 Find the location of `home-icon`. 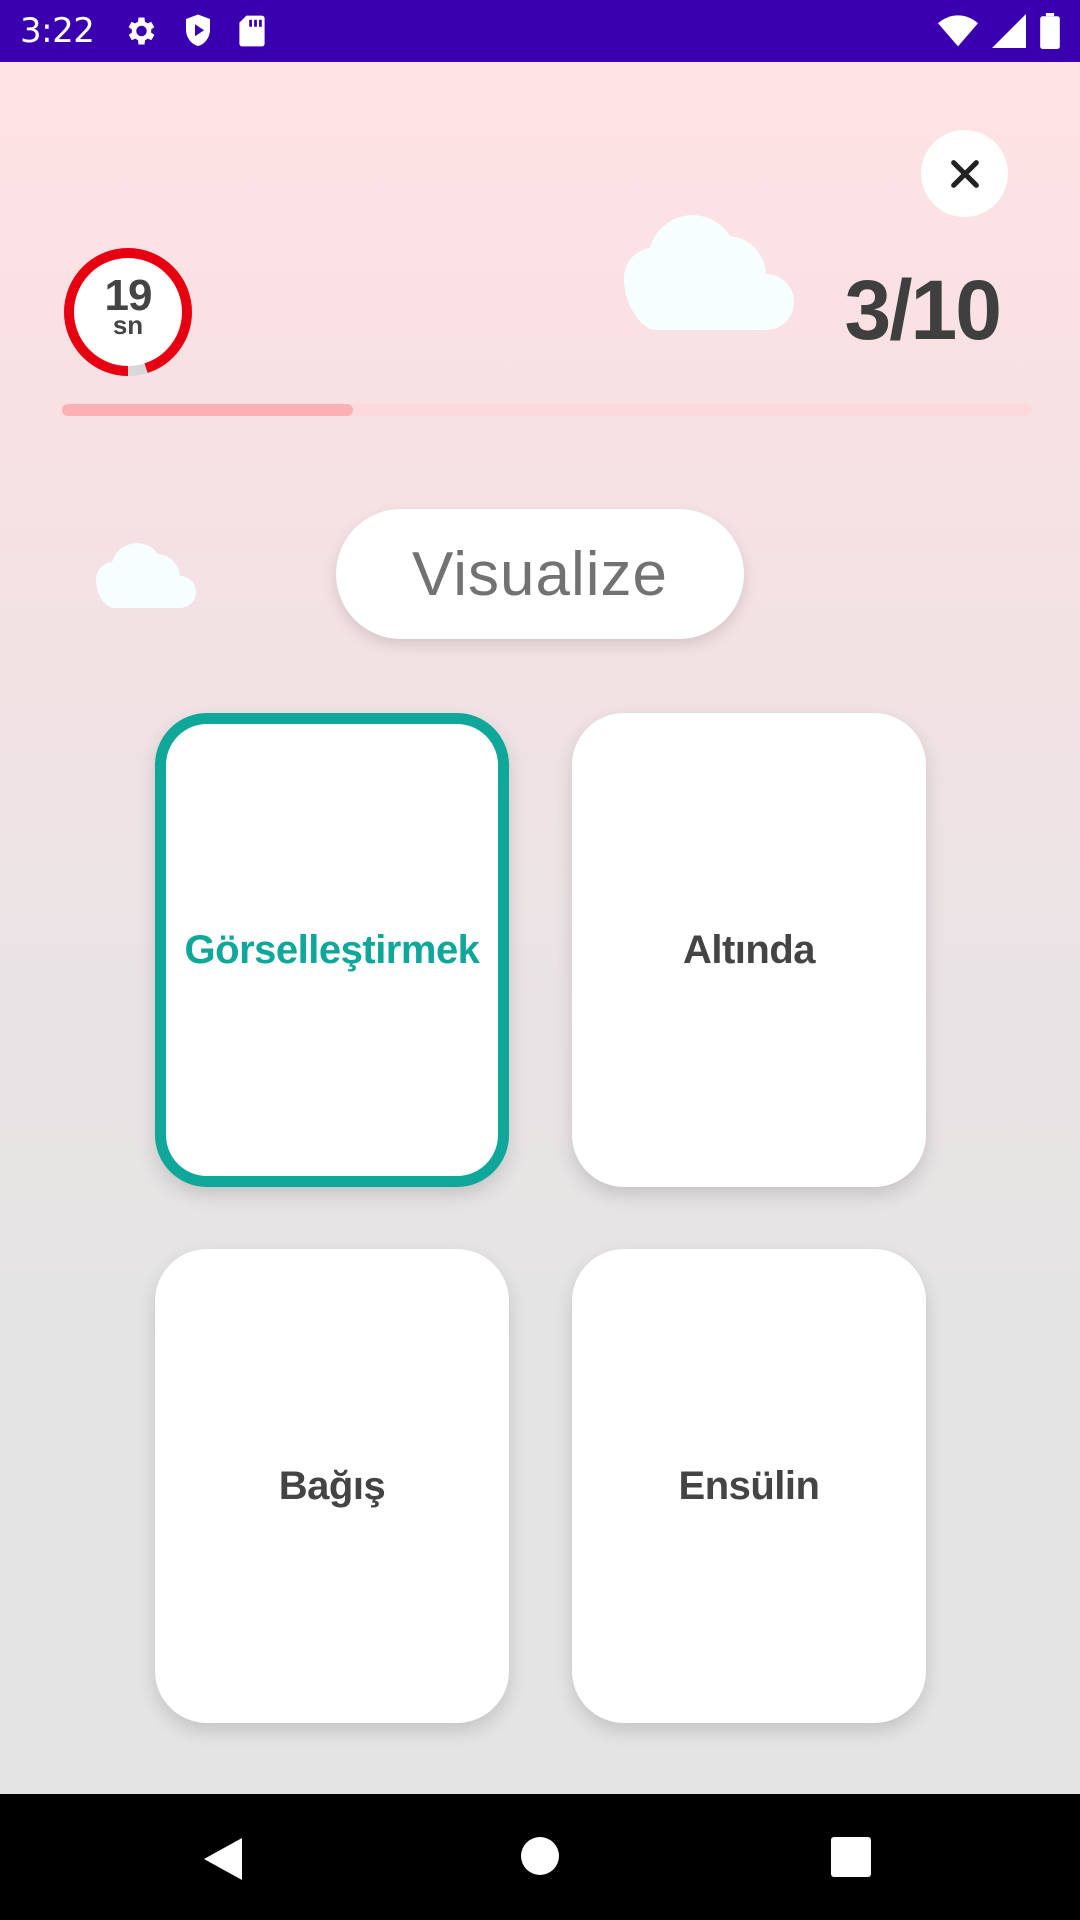

home-icon is located at coordinates (540, 1856).